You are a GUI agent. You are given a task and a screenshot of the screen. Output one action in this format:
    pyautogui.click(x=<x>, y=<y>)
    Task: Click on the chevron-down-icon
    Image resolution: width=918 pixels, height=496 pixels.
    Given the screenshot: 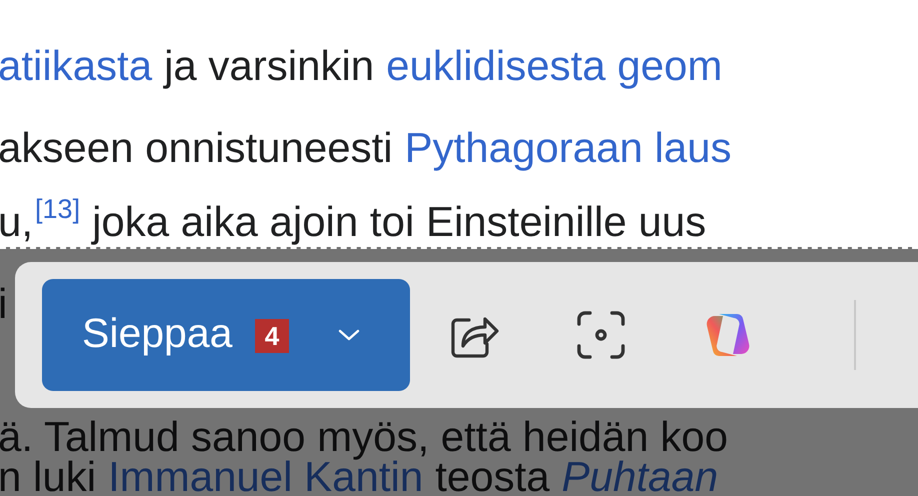 What is the action you would take?
    pyautogui.click(x=349, y=335)
    